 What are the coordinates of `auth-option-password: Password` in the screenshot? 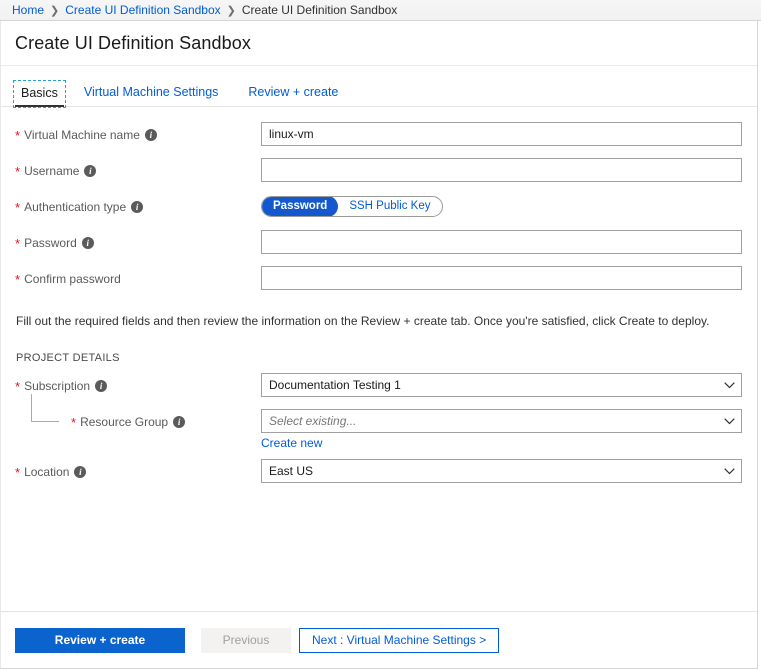 It's located at (300, 206).